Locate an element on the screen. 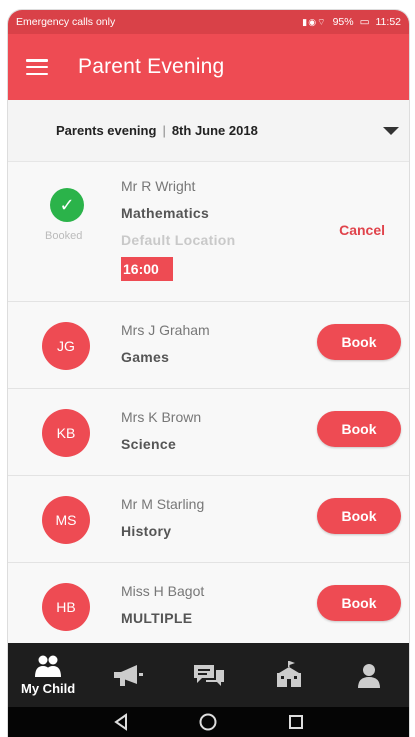 This screenshot has width=415, height=737. appointment-row: HB Miss H Bagot MULTIPLE Book is located at coordinates (208, 606).